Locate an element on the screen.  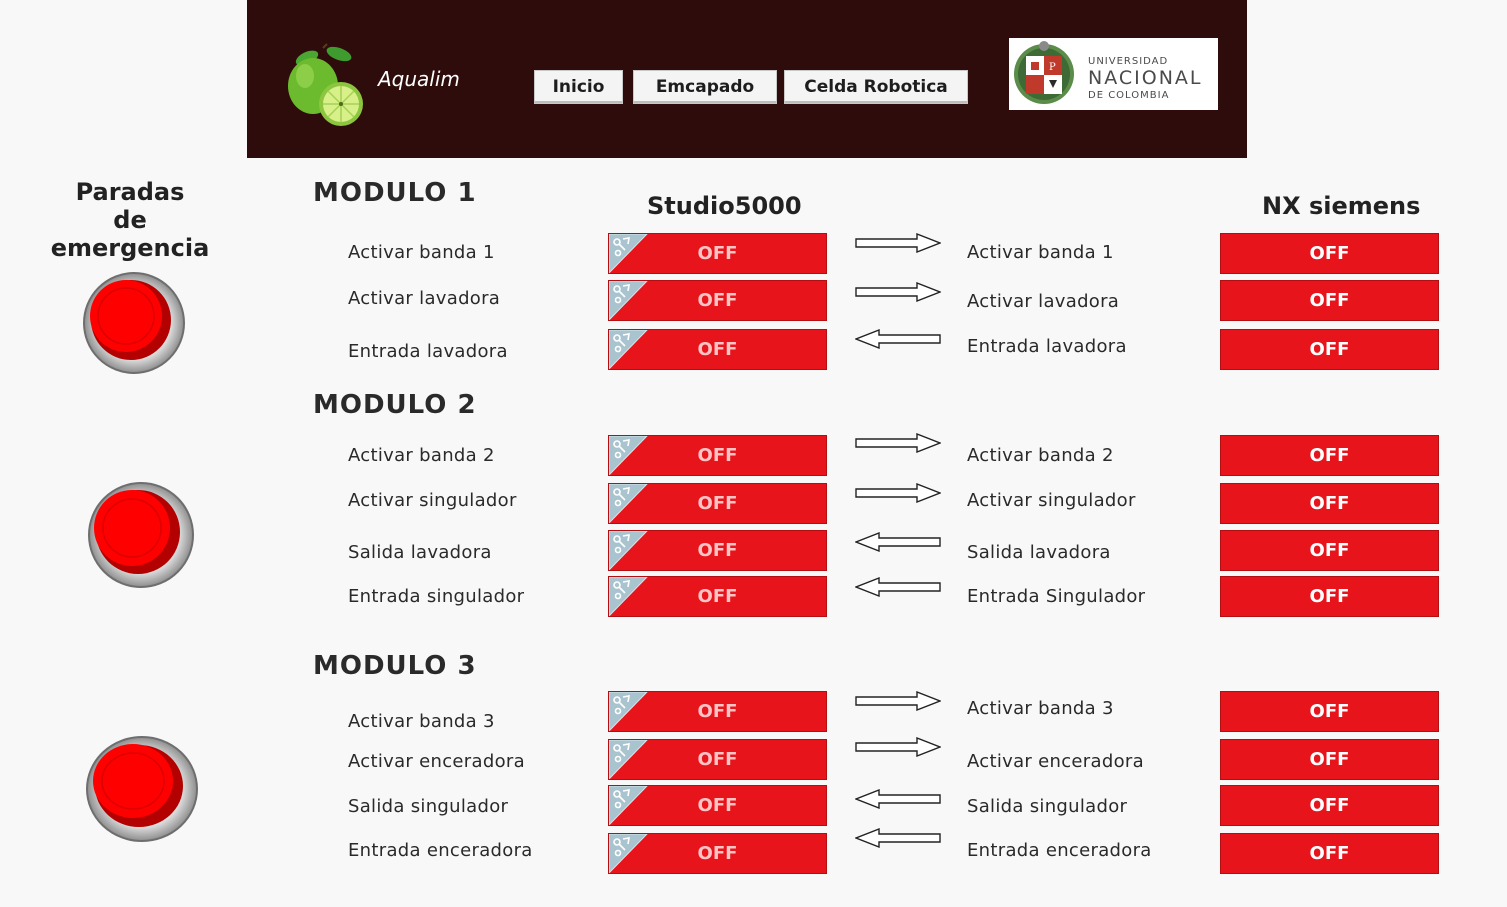
emergency-title: Paradas de emergencia is located at coordinates (130, 220).